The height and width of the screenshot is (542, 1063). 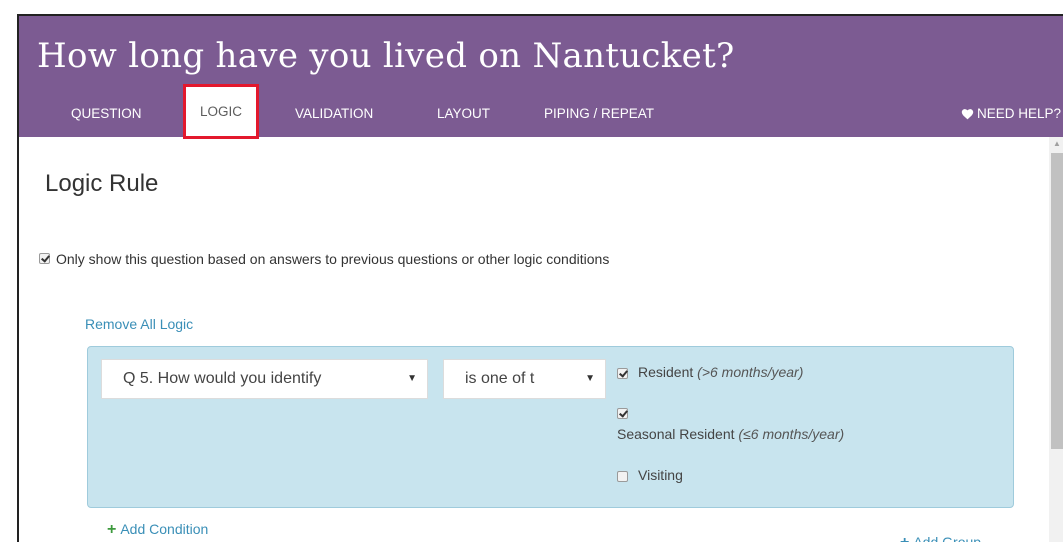 What do you see at coordinates (791, 434) in the screenshot?
I see `option-seasonal-note: (≤6 months/year)` at bounding box center [791, 434].